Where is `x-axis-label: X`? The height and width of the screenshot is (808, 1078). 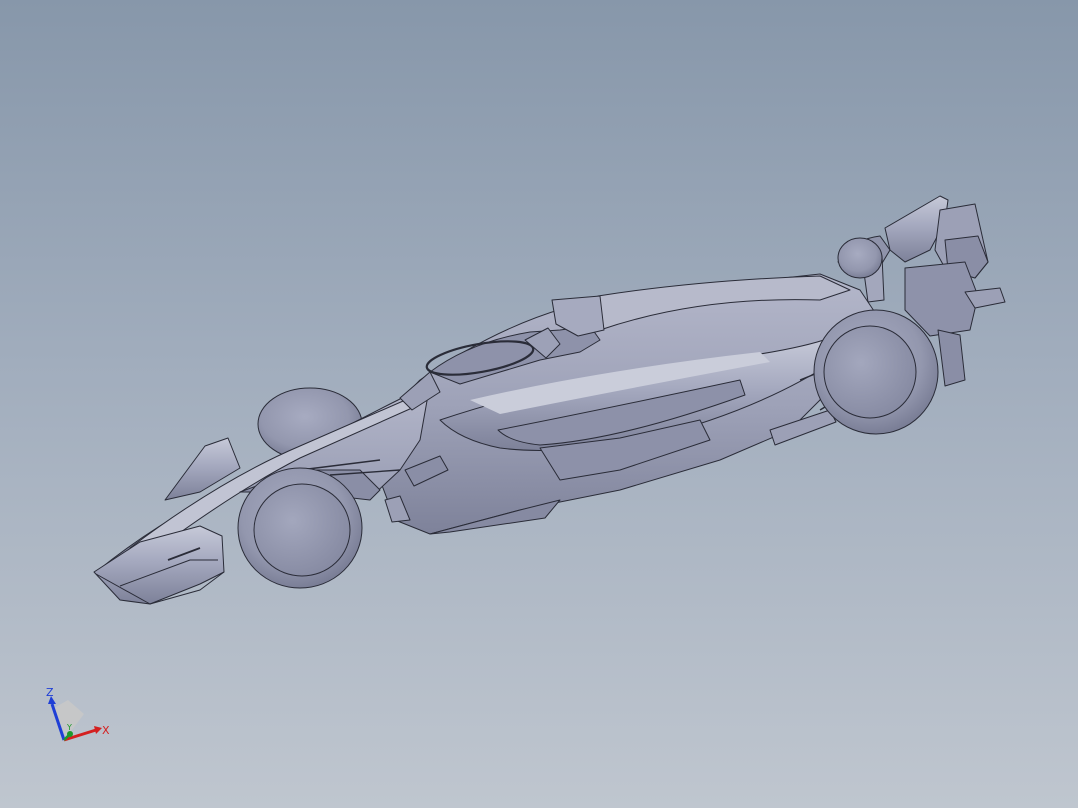 x-axis-label: X is located at coordinates (106, 730).